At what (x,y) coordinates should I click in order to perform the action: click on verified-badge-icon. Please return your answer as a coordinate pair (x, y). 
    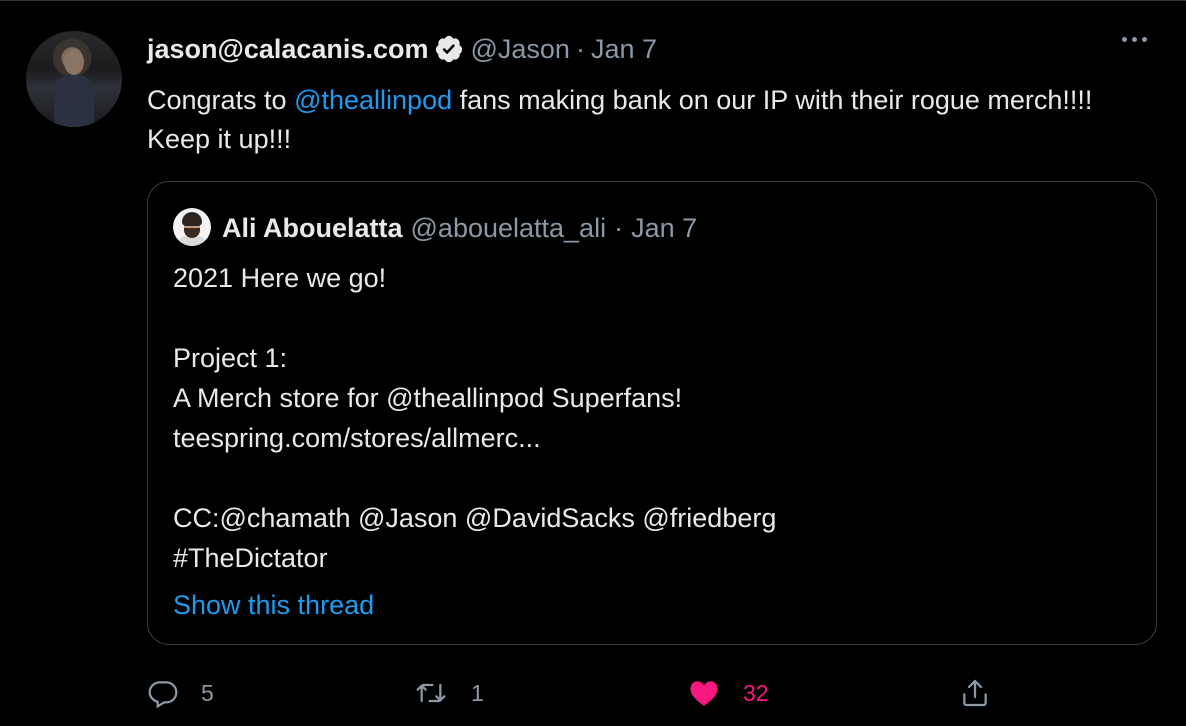
    Looking at the image, I should click on (449, 49).